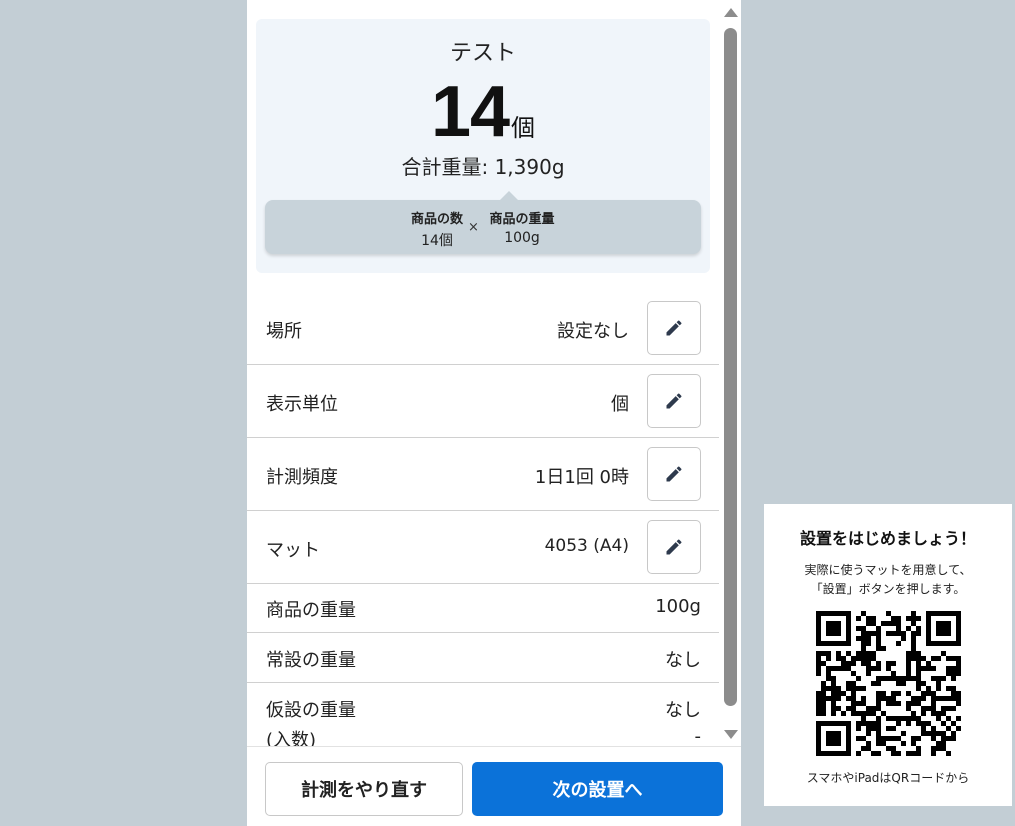 Image resolution: width=1015 pixels, height=826 pixels. I want to click on qr-code, so click(888, 683).